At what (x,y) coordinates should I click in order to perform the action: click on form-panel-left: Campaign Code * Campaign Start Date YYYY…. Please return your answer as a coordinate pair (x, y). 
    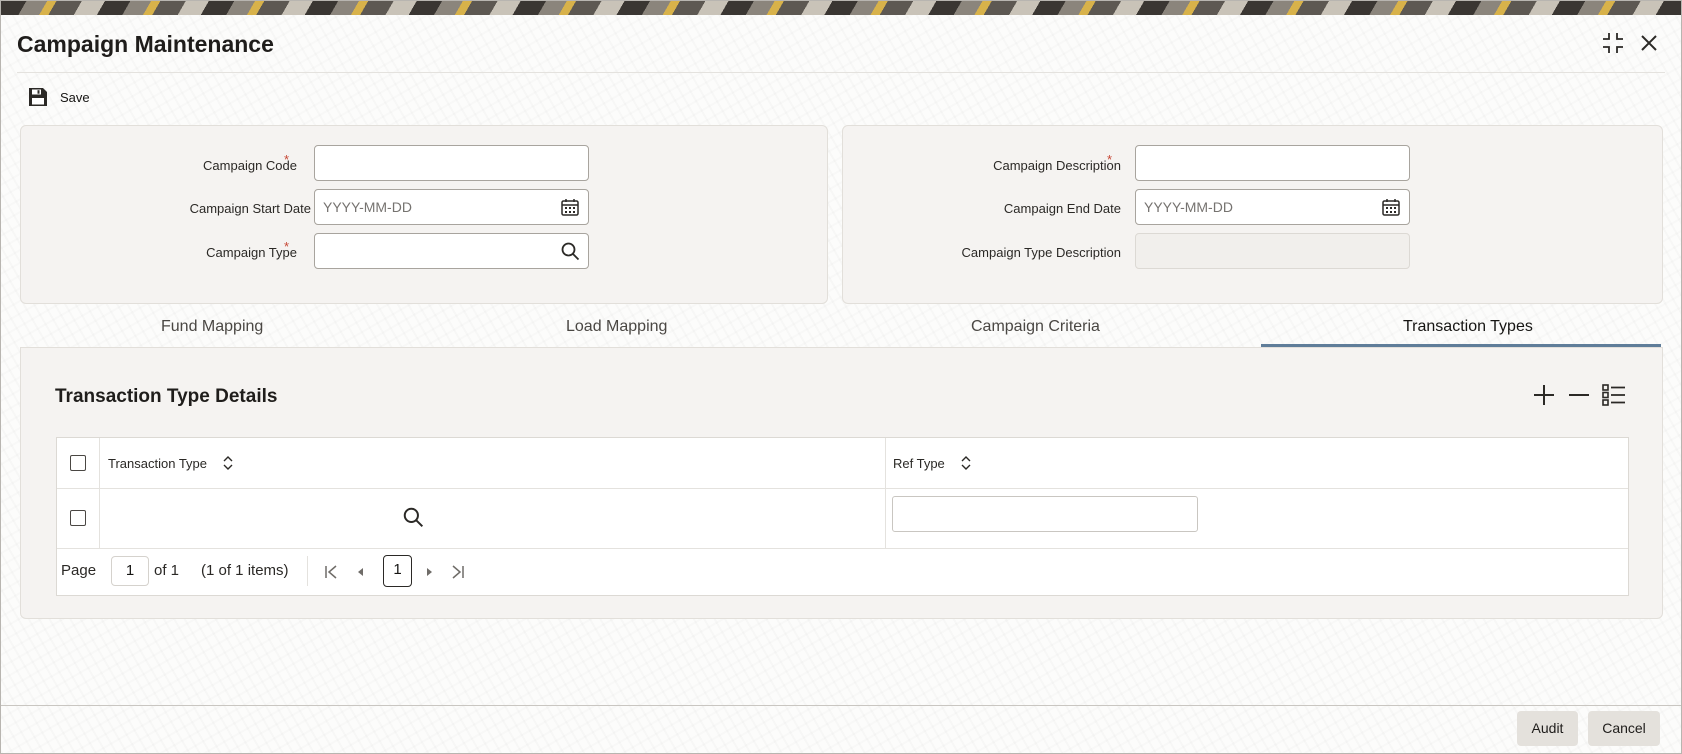
    Looking at the image, I should click on (424, 214).